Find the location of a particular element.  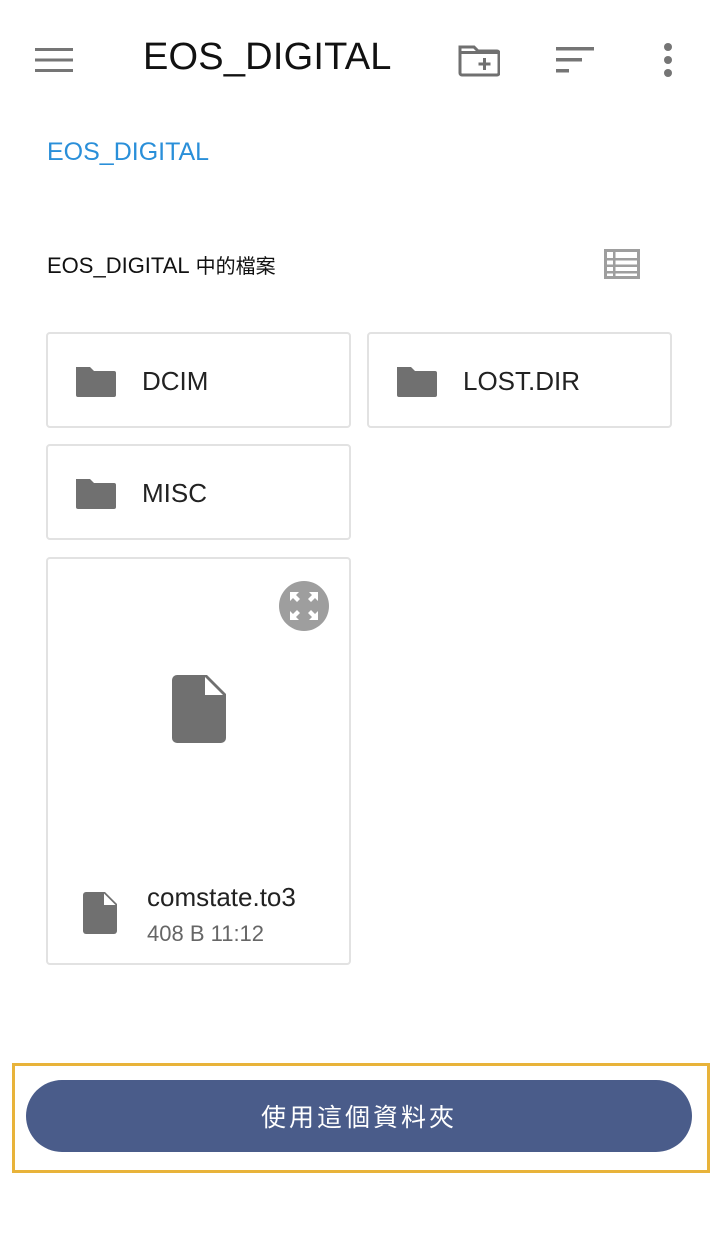

folder-card-dcim: DCIM is located at coordinates (198, 380).